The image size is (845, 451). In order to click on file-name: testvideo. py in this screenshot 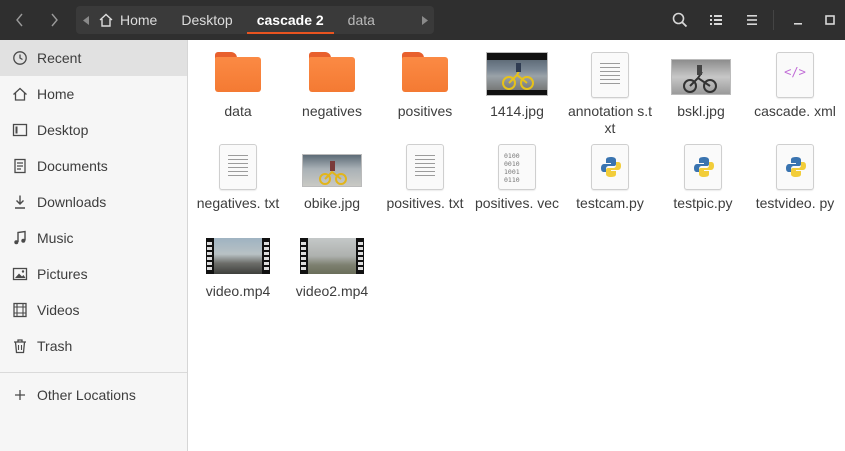, I will do `click(795, 203)`.